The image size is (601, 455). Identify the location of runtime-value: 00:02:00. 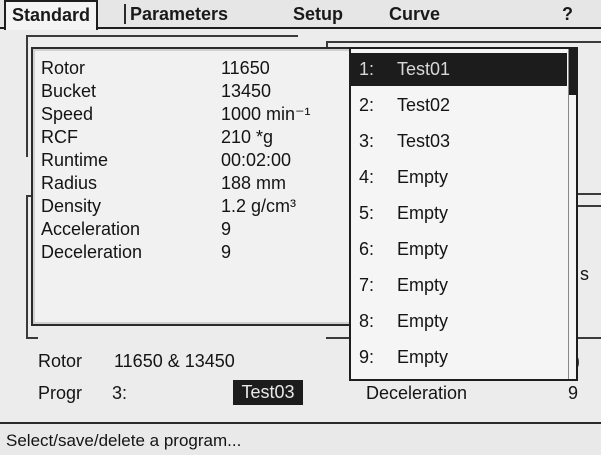
(256, 160).